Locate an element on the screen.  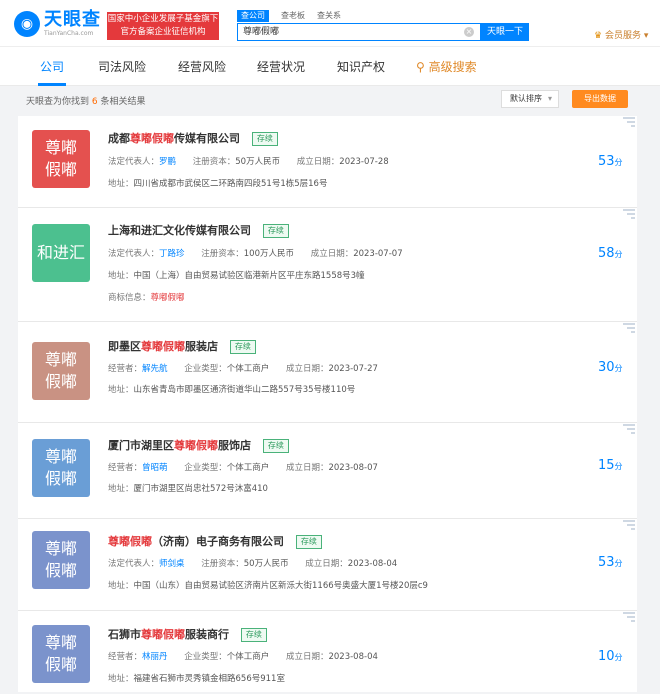
operator-link: 解先航 is located at coordinates (155, 369).